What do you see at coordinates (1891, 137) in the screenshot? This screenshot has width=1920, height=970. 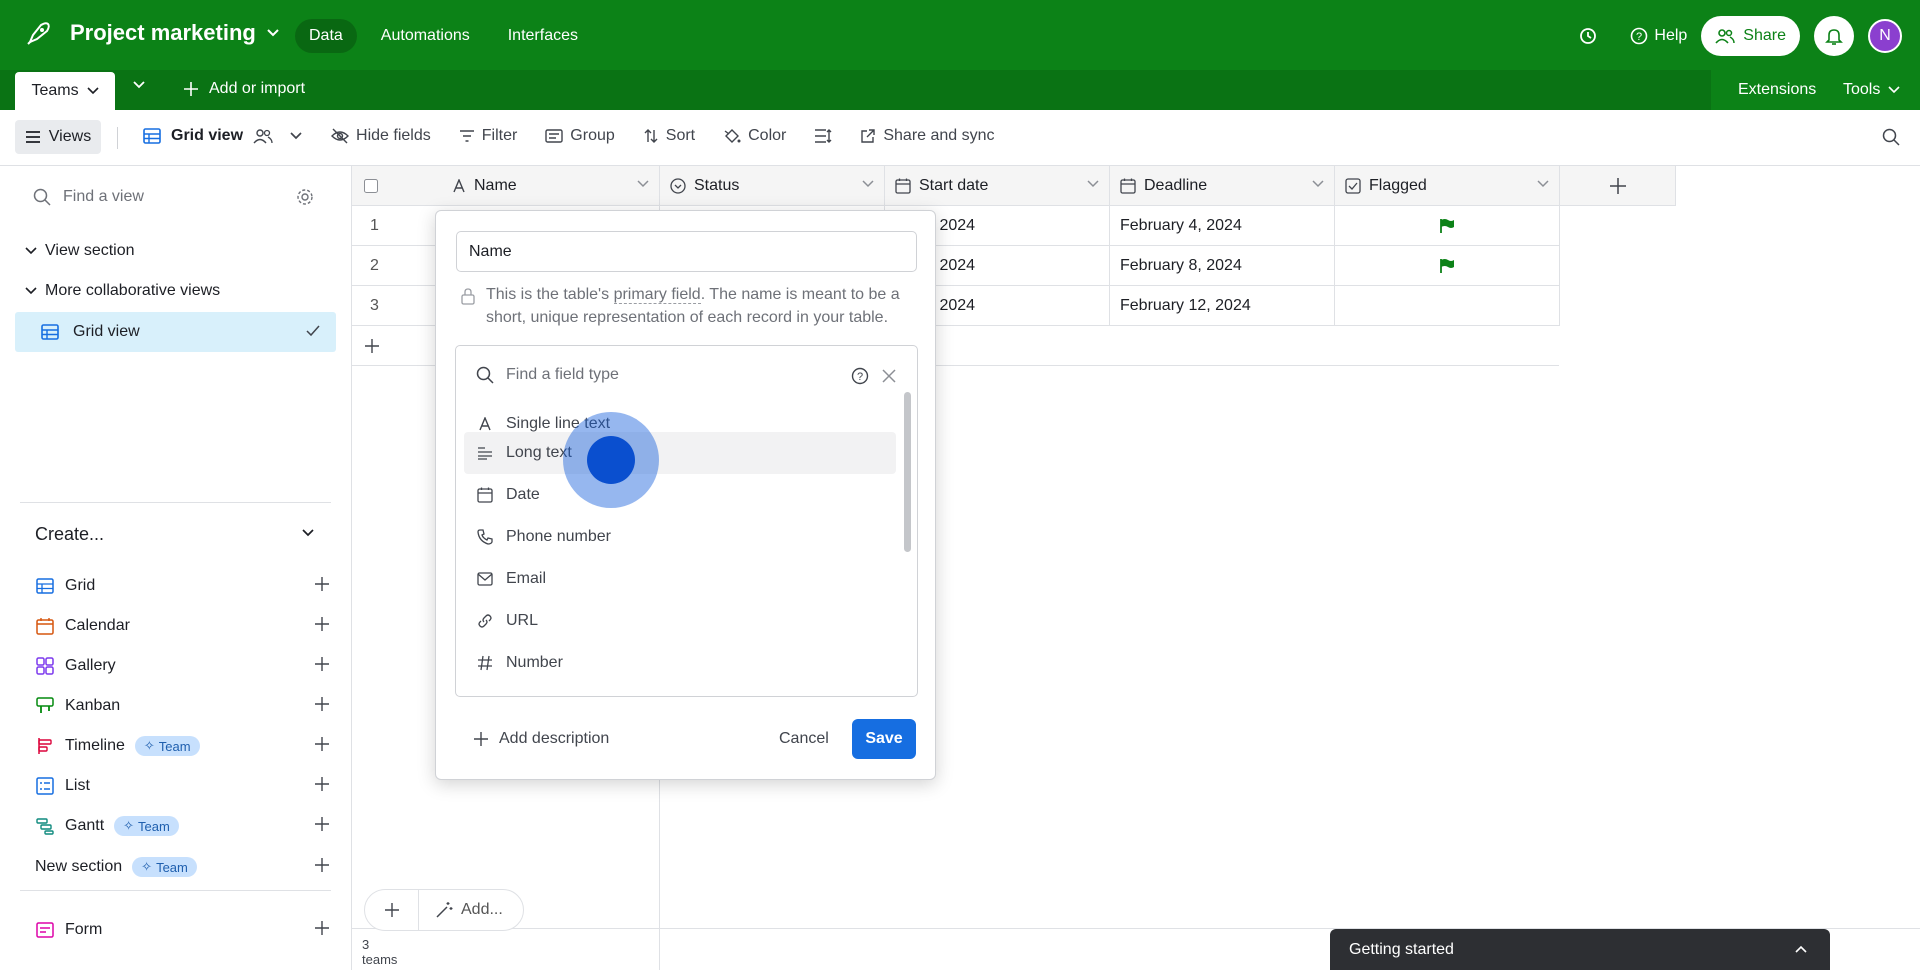 I see `search-button` at bounding box center [1891, 137].